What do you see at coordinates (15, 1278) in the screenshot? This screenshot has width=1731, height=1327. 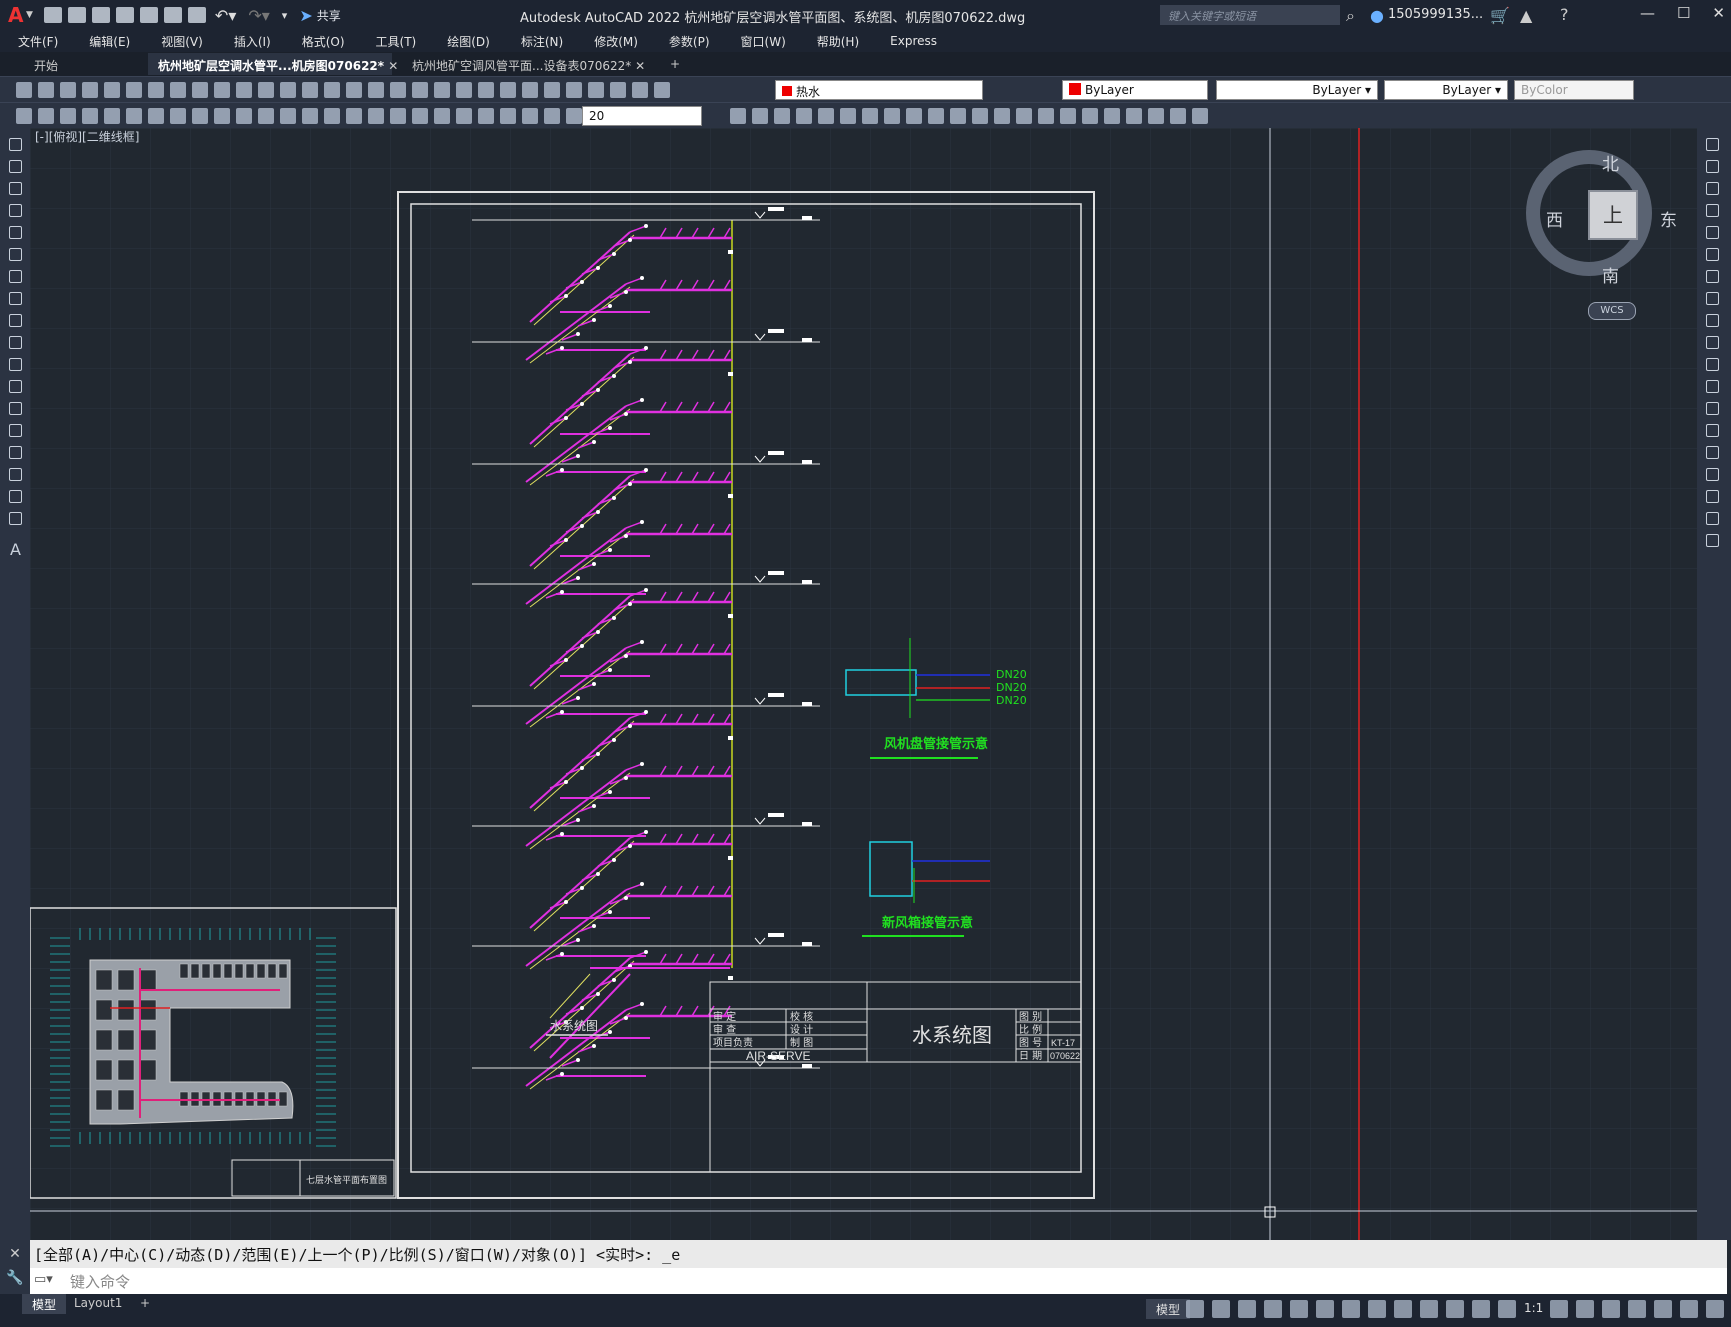 I see `customize-command-icon: 🔧` at bounding box center [15, 1278].